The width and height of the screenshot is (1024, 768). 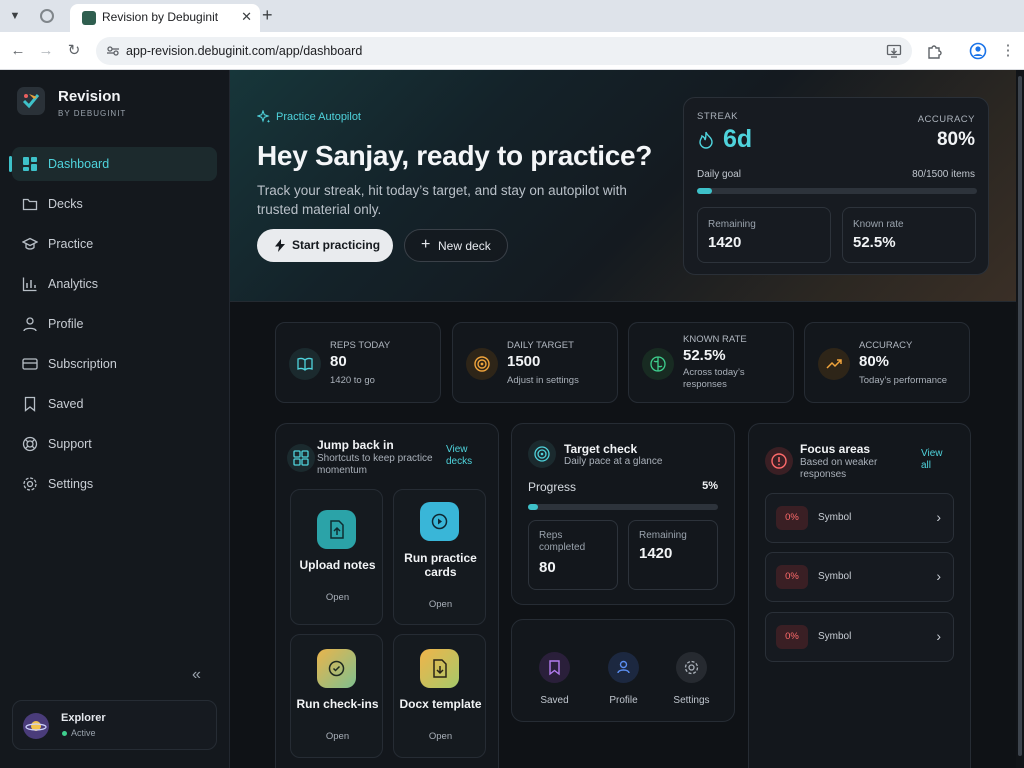 What do you see at coordinates (691, 679) in the screenshot?
I see `quick-link-settings: Settings` at bounding box center [691, 679].